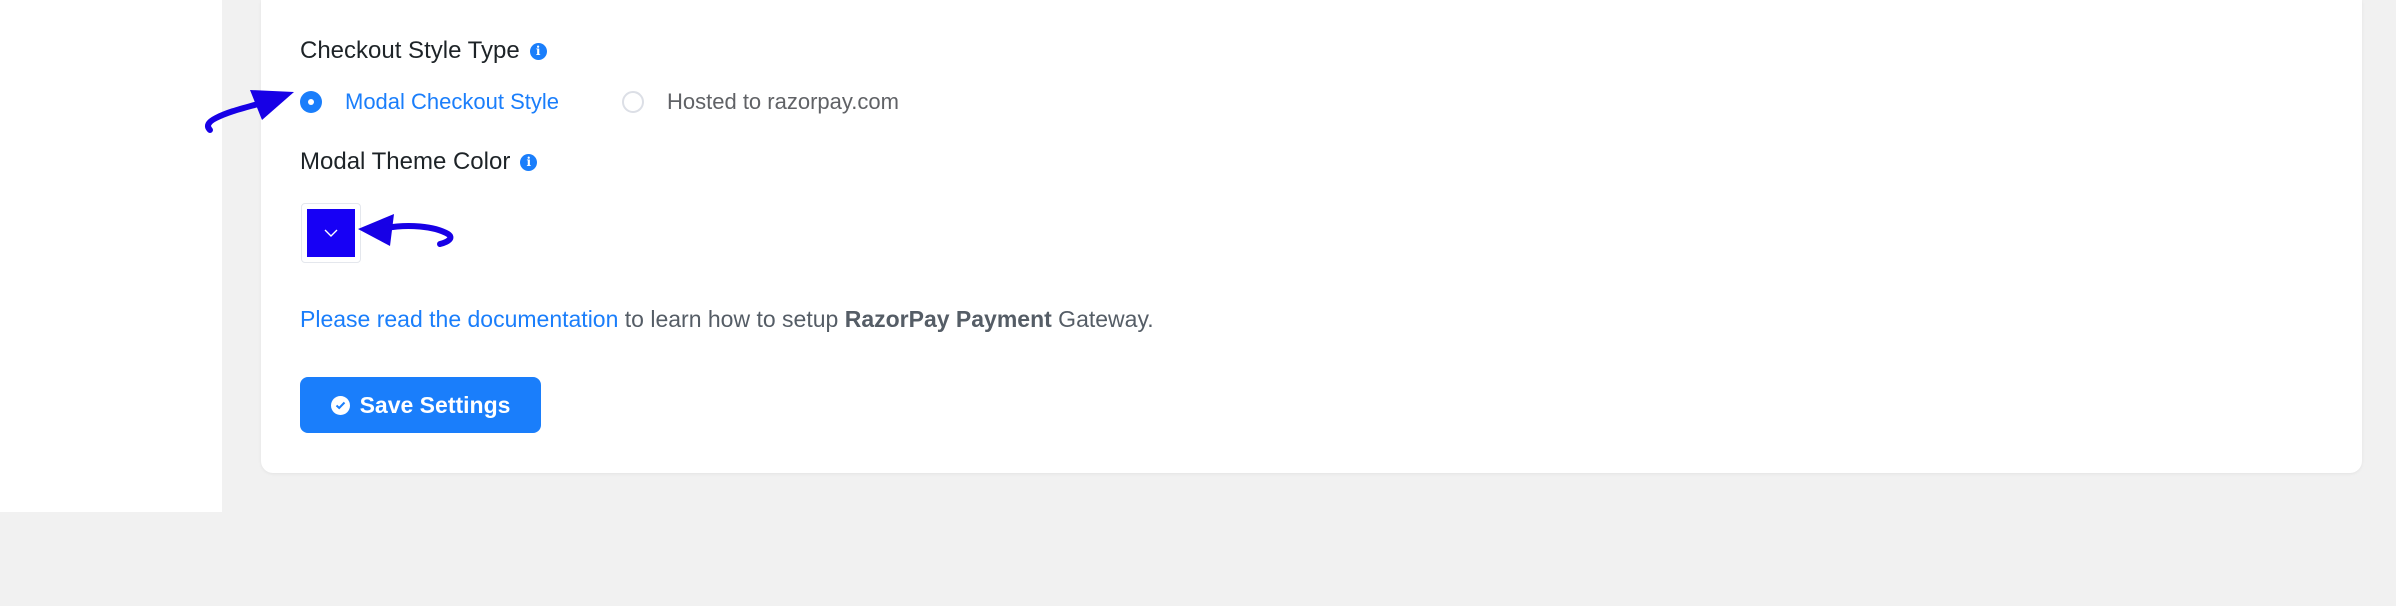 The image size is (2396, 606). Describe the element at coordinates (452, 101) in the screenshot. I see `radio-label-modal: Modal Checkout Style` at that location.